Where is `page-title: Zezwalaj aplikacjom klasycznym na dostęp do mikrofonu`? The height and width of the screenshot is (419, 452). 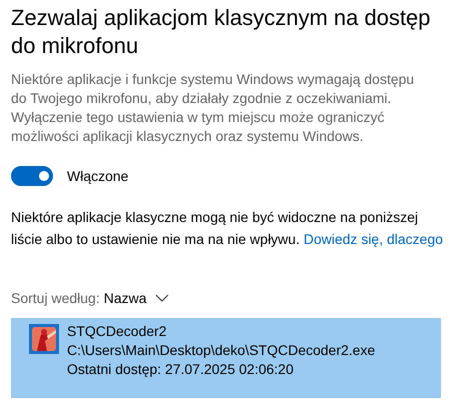
page-title: Zezwalaj aplikacjom klasycznym na dostęp do mikrofonu is located at coordinates (221, 32).